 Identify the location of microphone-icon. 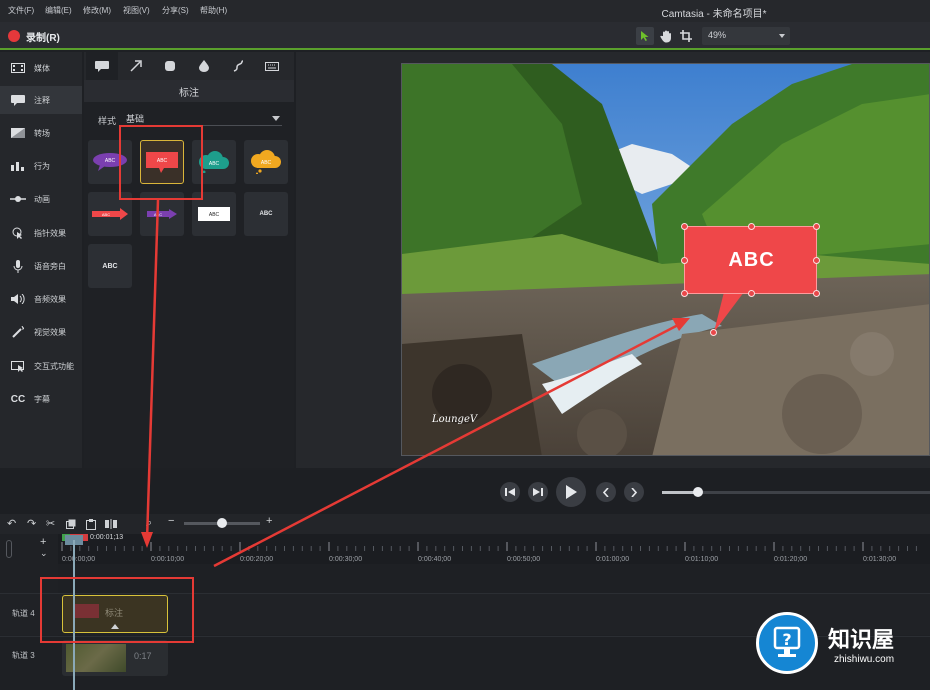
(18, 266).